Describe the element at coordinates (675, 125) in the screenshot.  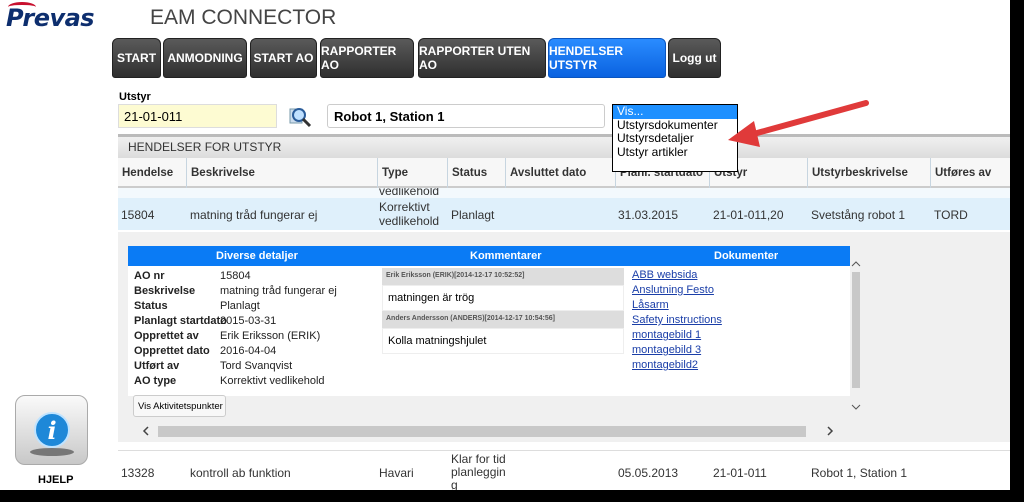
I see `dropdown-option: Utstyrsdokumenter` at that location.